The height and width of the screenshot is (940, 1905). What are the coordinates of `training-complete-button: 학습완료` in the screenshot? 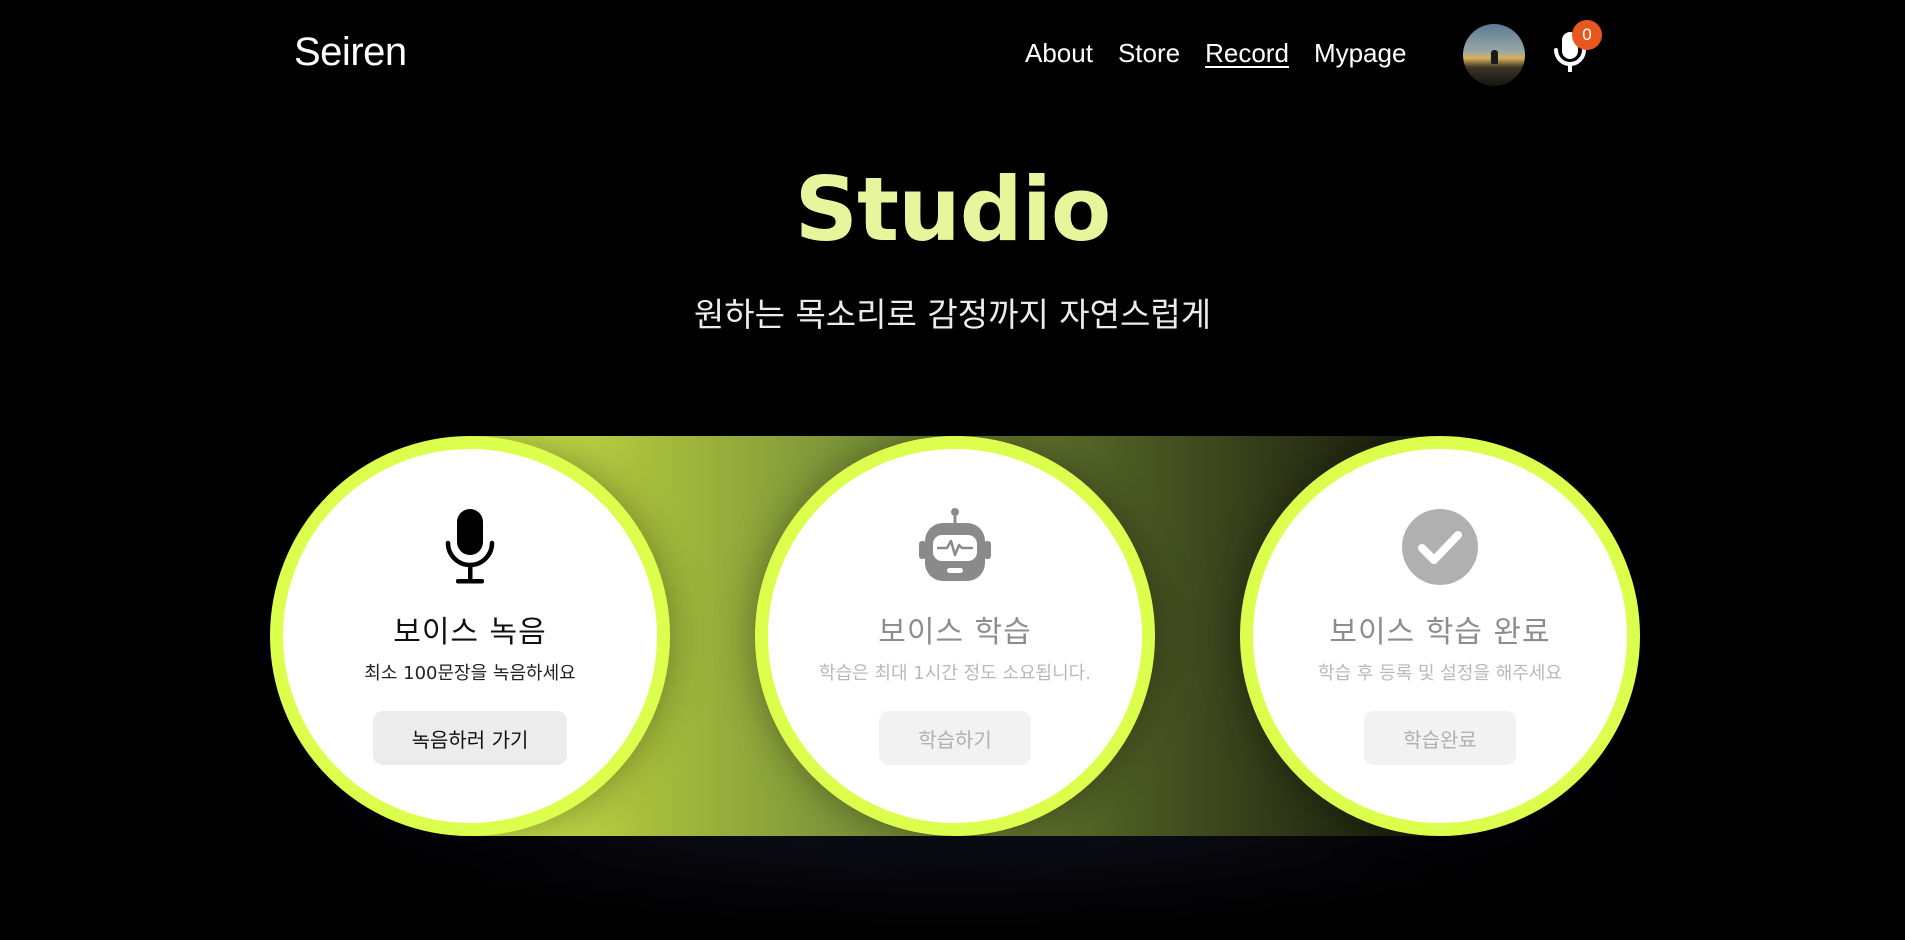 It's located at (1440, 738).